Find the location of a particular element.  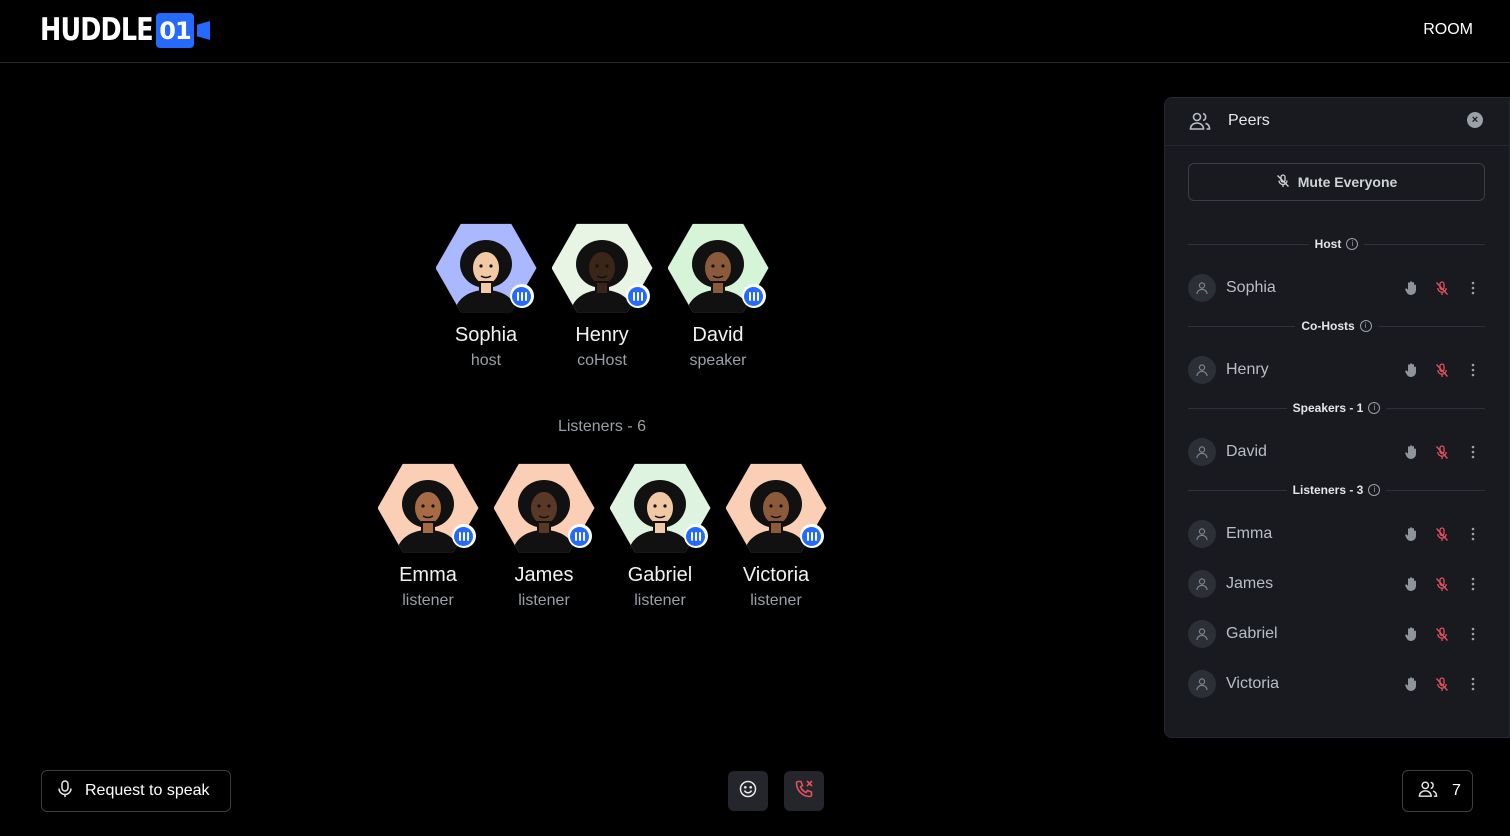

emoji-reaction-button is located at coordinates (748, 791).